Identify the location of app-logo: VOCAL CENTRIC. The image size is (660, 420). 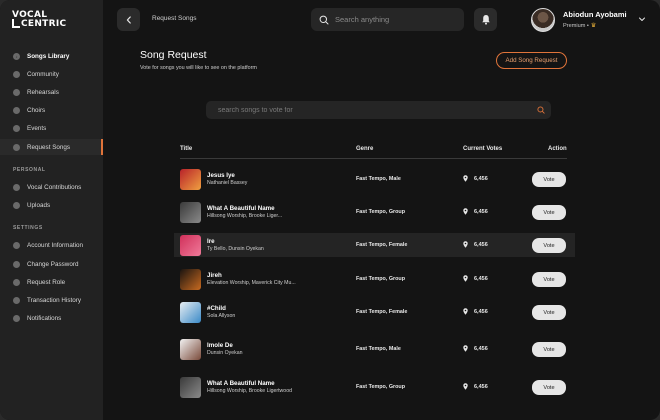
(42, 19).